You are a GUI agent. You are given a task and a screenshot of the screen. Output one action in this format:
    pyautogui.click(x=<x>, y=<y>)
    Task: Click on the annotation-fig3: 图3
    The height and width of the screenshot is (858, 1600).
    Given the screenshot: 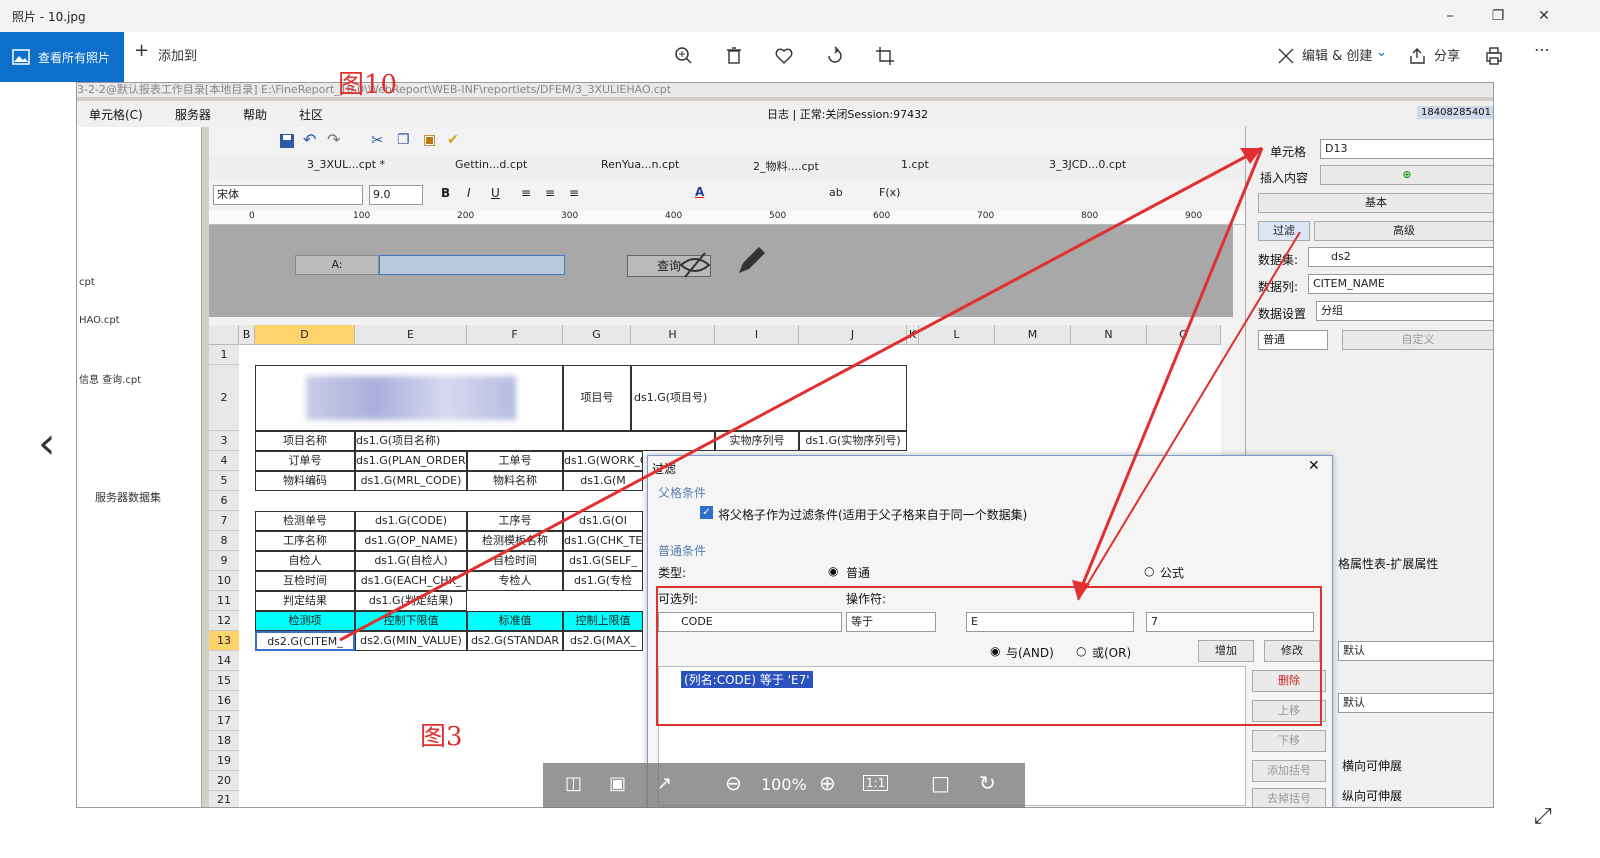 What is the action you would take?
    pyautogui.click(x=441, y=737)
    